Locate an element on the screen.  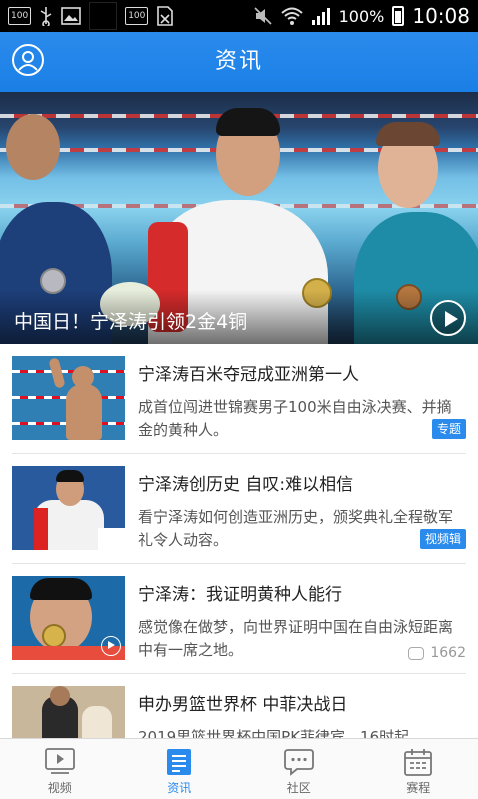
tab-news: 资讯 is located at coordinates (180, 769).